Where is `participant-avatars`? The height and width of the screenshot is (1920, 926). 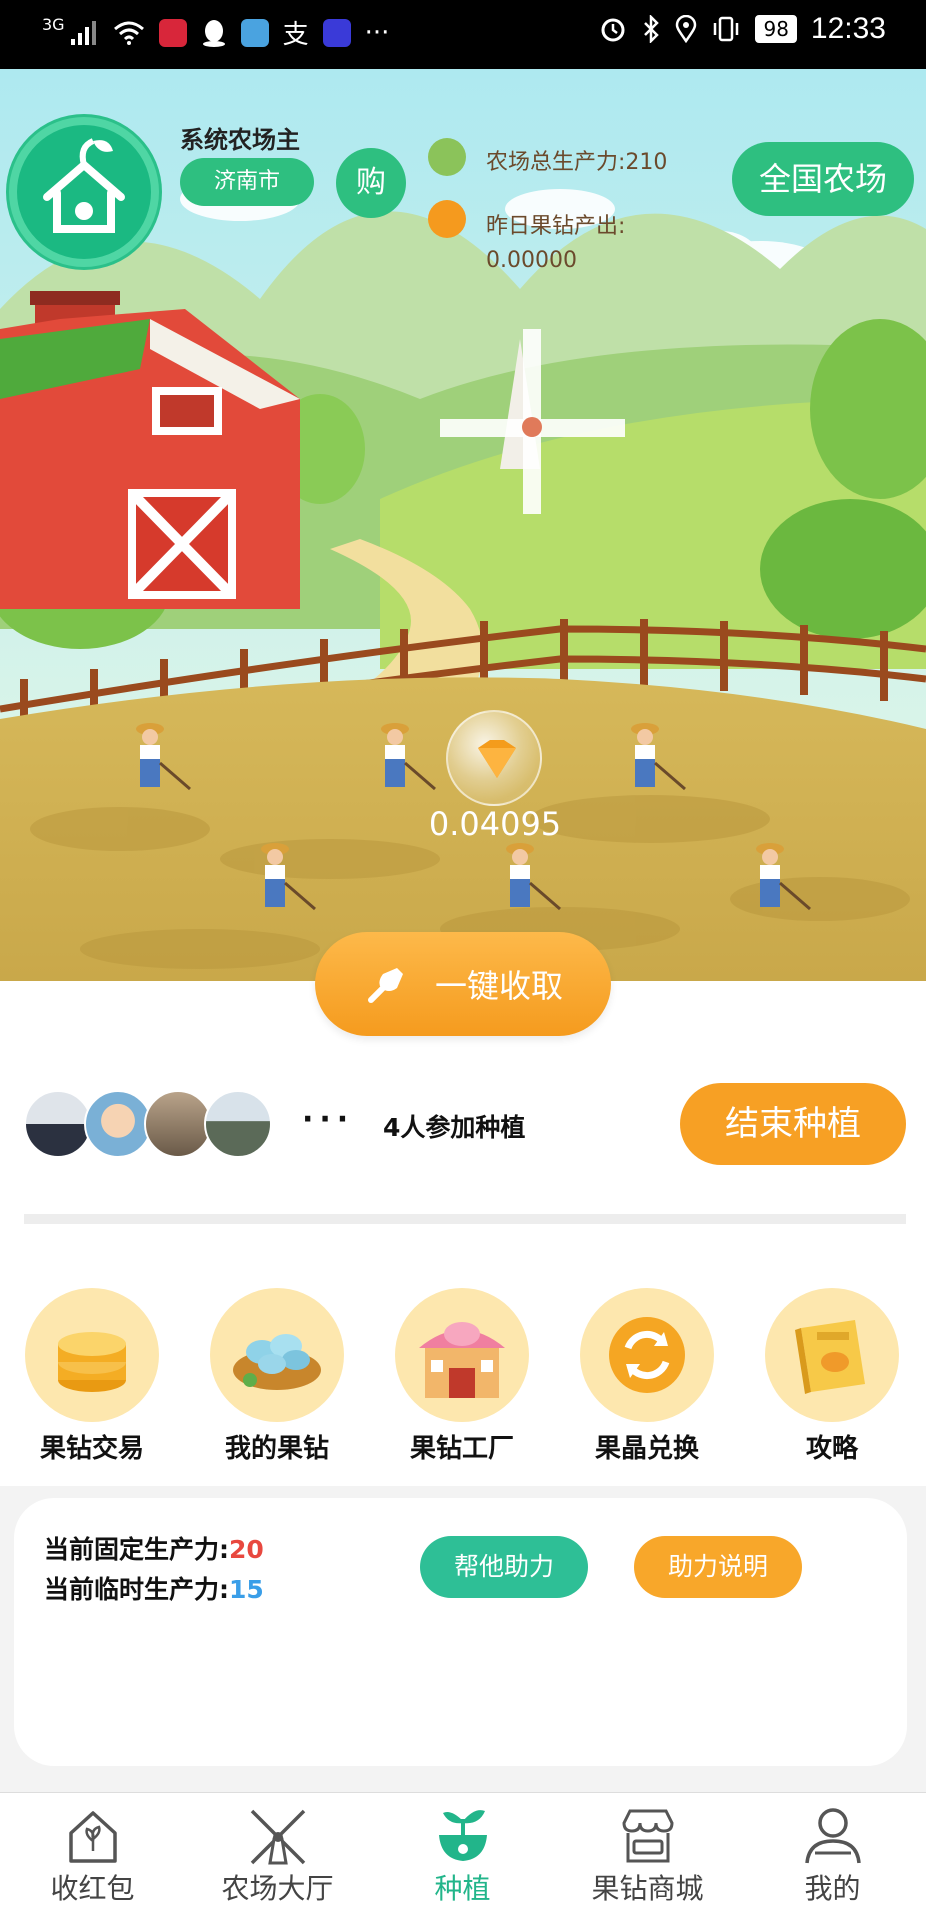
participant-avatars is located at coordinates (148, 1124).